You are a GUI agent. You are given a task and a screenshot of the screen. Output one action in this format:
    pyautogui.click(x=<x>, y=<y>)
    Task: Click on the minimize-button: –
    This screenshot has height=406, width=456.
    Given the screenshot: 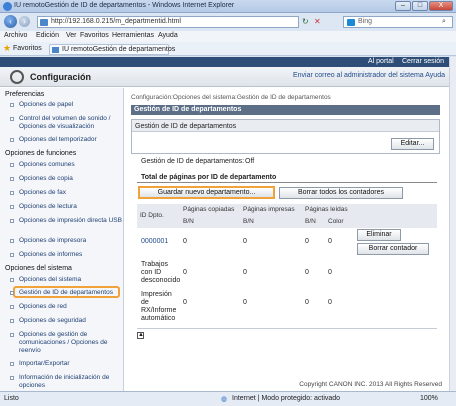 What is the action you would take?
    pyautogui.click(x=403, y=6)
    